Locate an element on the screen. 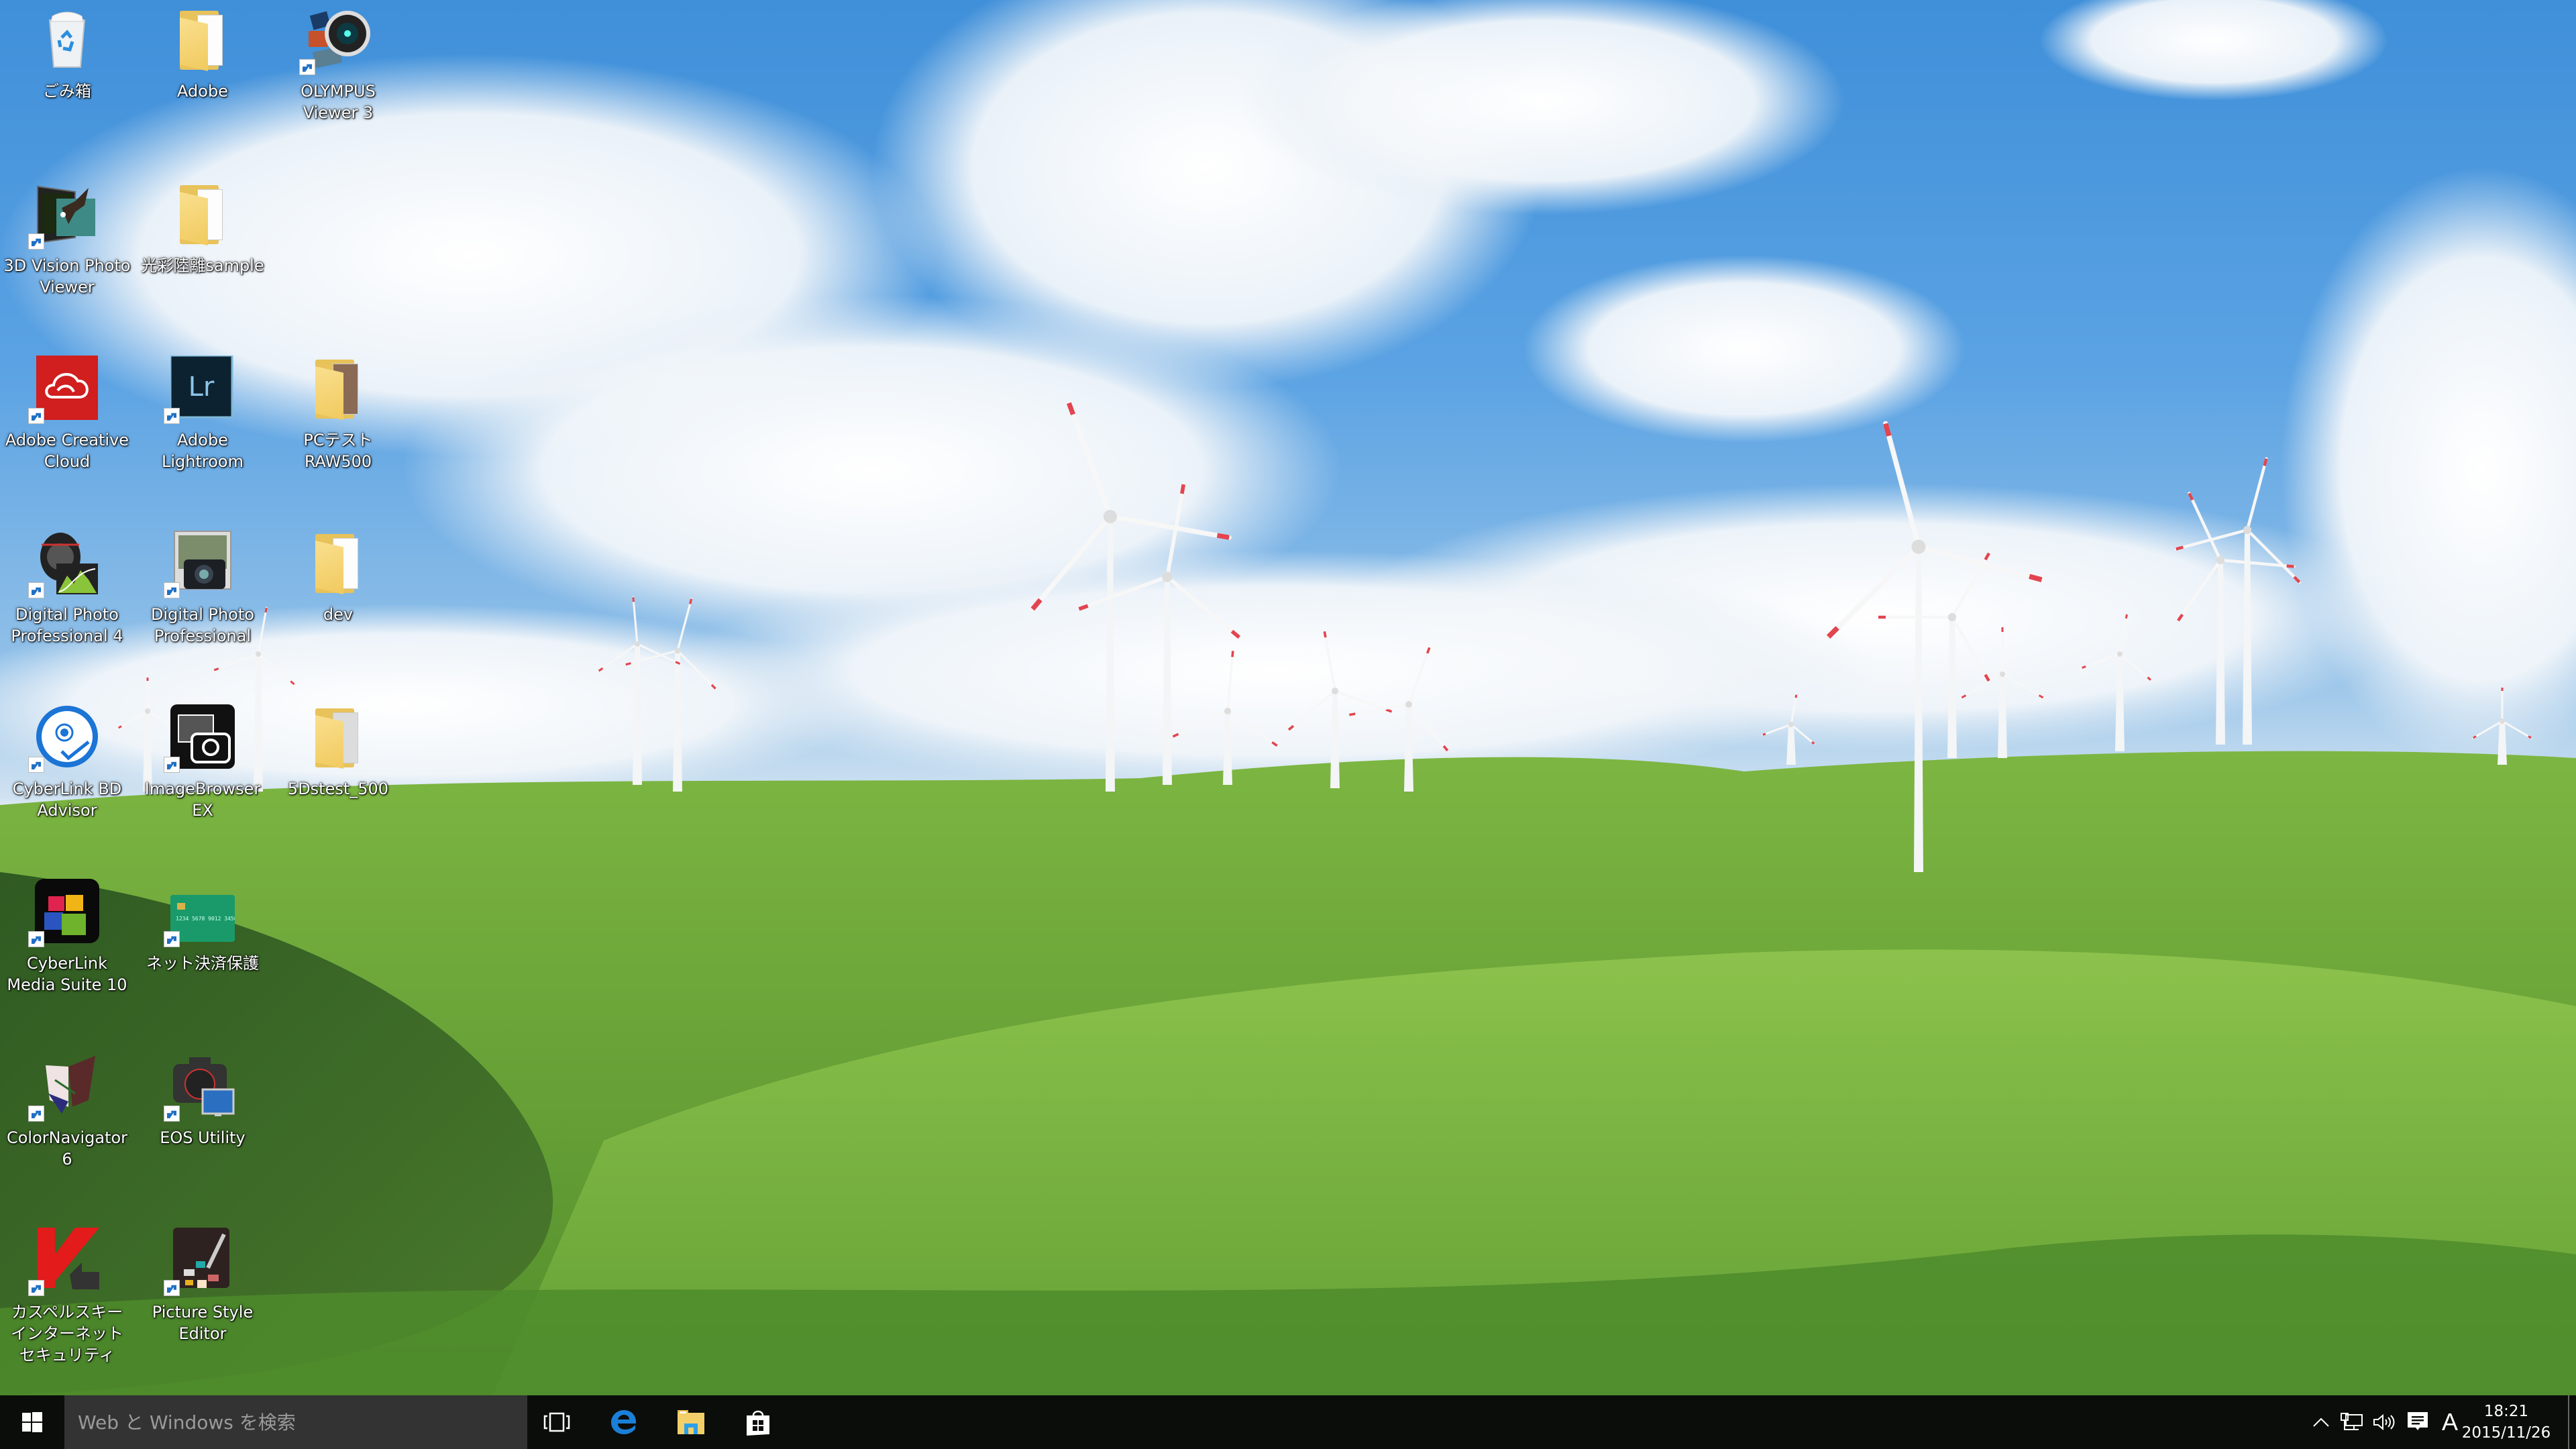  desktop-icon-label: Adobe Creative Cloud is located at coordinates (67, 451).